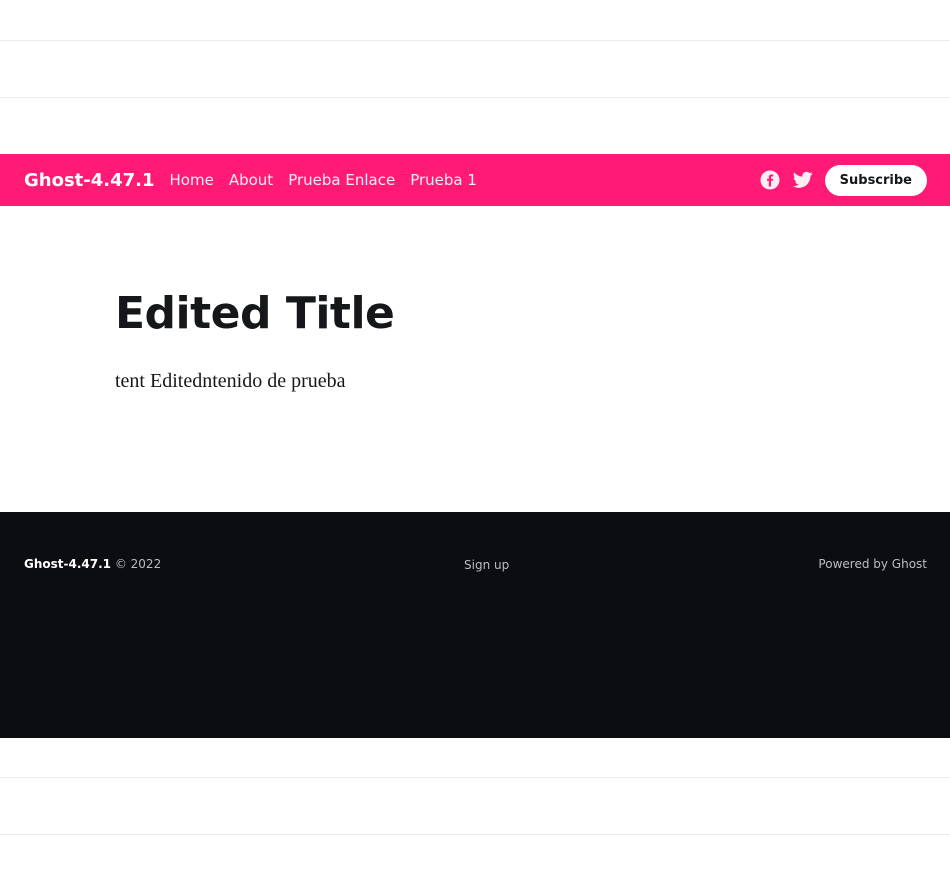  I want to click on main-nav: Home About Prueba Enlace Prueba 1, so click(324, 180).